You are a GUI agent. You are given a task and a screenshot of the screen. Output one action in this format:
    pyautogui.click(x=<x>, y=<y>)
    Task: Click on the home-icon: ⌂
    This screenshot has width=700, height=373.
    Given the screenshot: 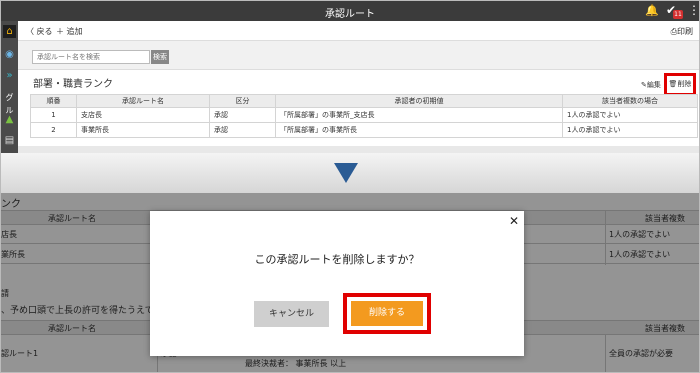 What is the action you would take?
    pyautogui.click(x=9, y=31)
    